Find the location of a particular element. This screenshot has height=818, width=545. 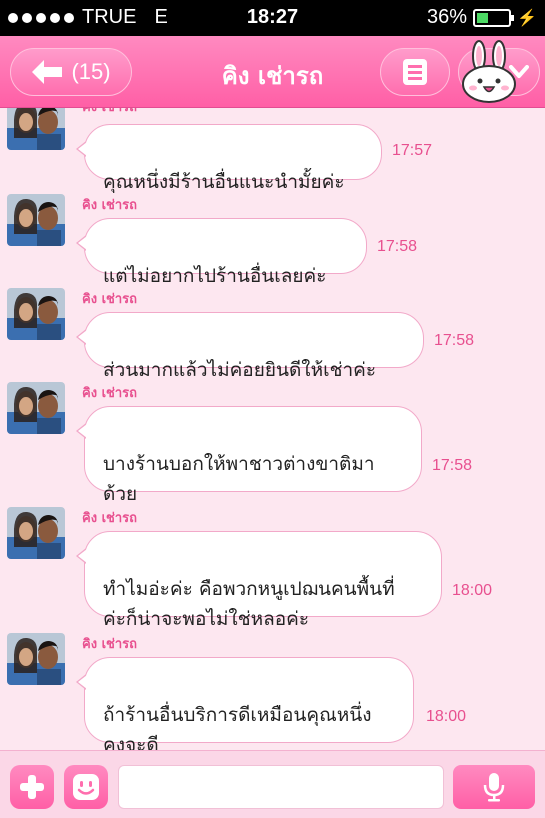

message-bubble: บางร้านบอกให้พาชาวต่างขาติมา ด้วย is located at coordinates (249, 455).